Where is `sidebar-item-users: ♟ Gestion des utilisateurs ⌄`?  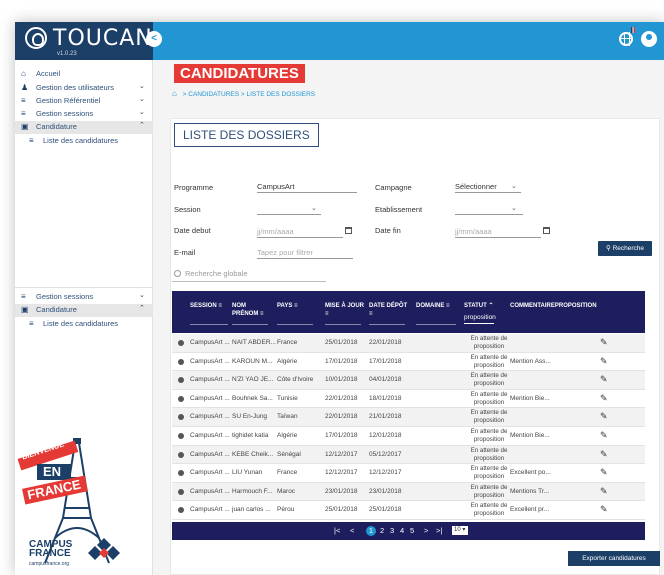 sidebar-item-users: ♟ Gestion des utilisateurs ⌄ is located at coordinates (84, 88).